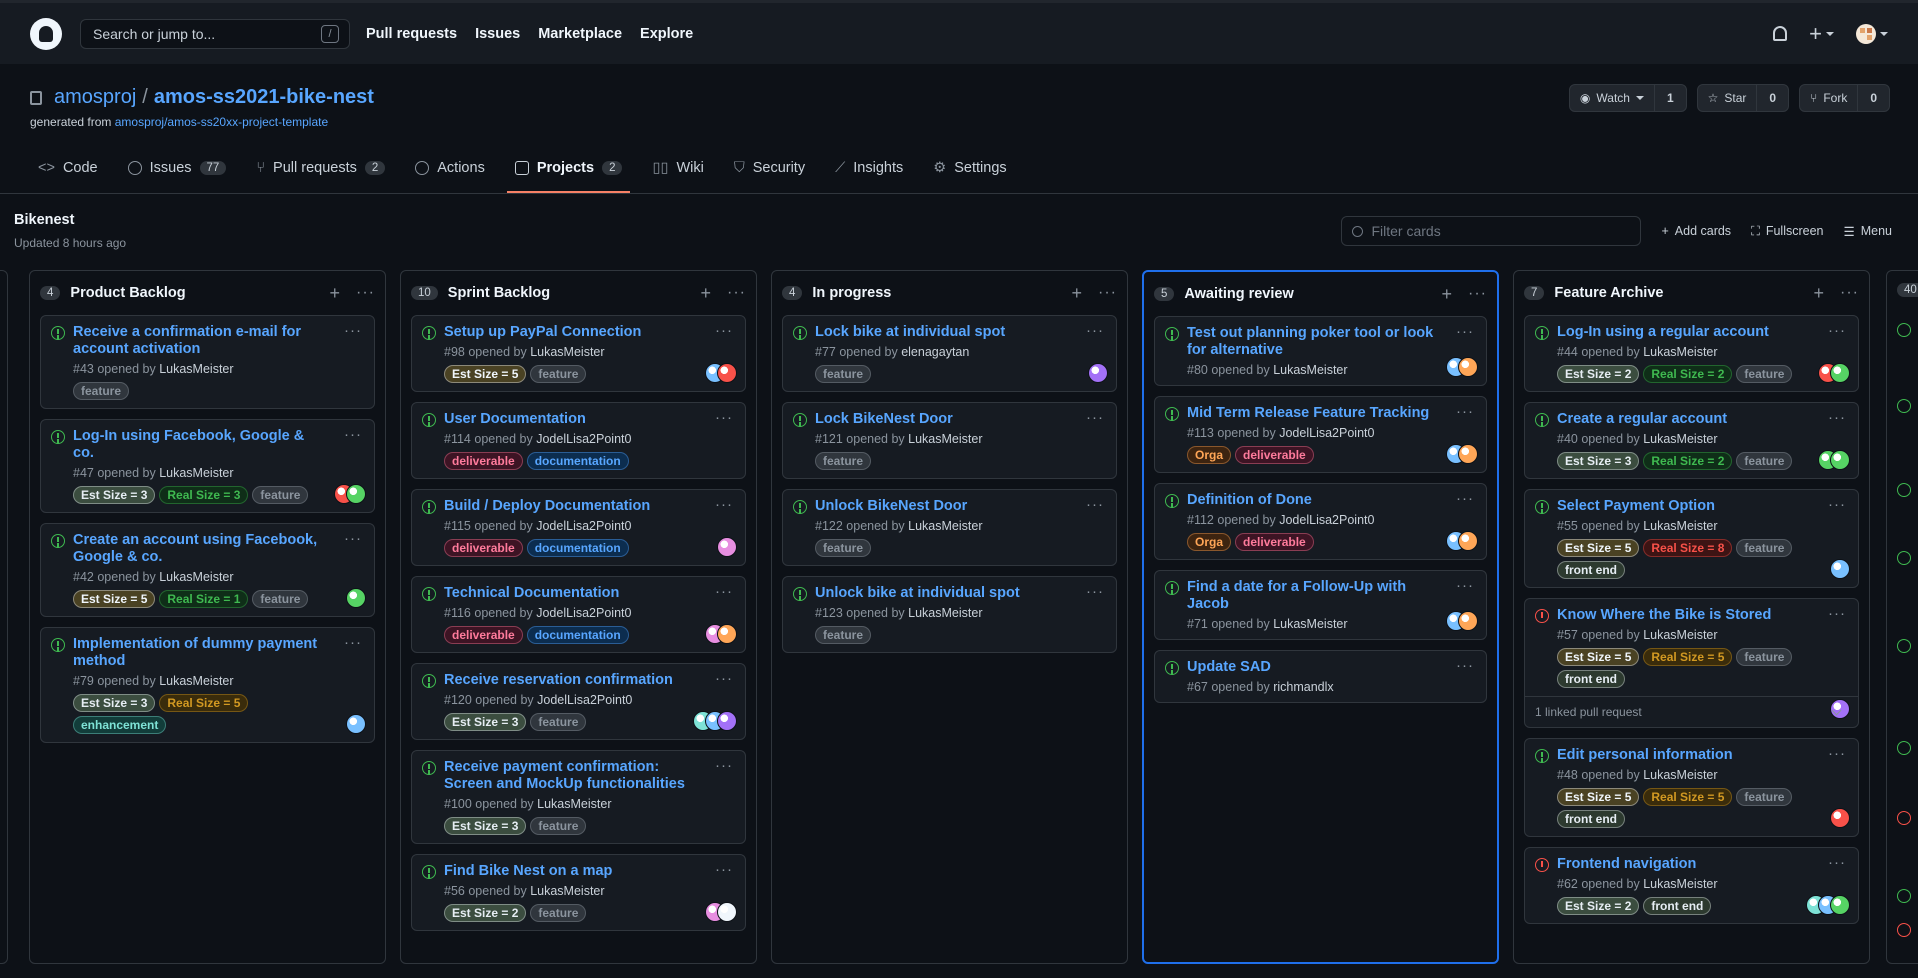 The width and height of the screenshot is (1918, 978). What do you see at coordinates (1702, 615) in the screenshot?
I see `card-title: Know Where the Bike is Stored` at bounding box center [1702, 615].